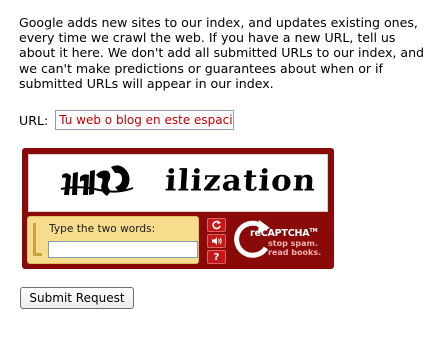 This screenshot has width=437, height=343. I want to click on answer-area: Type the two words:, so click(113, 240).